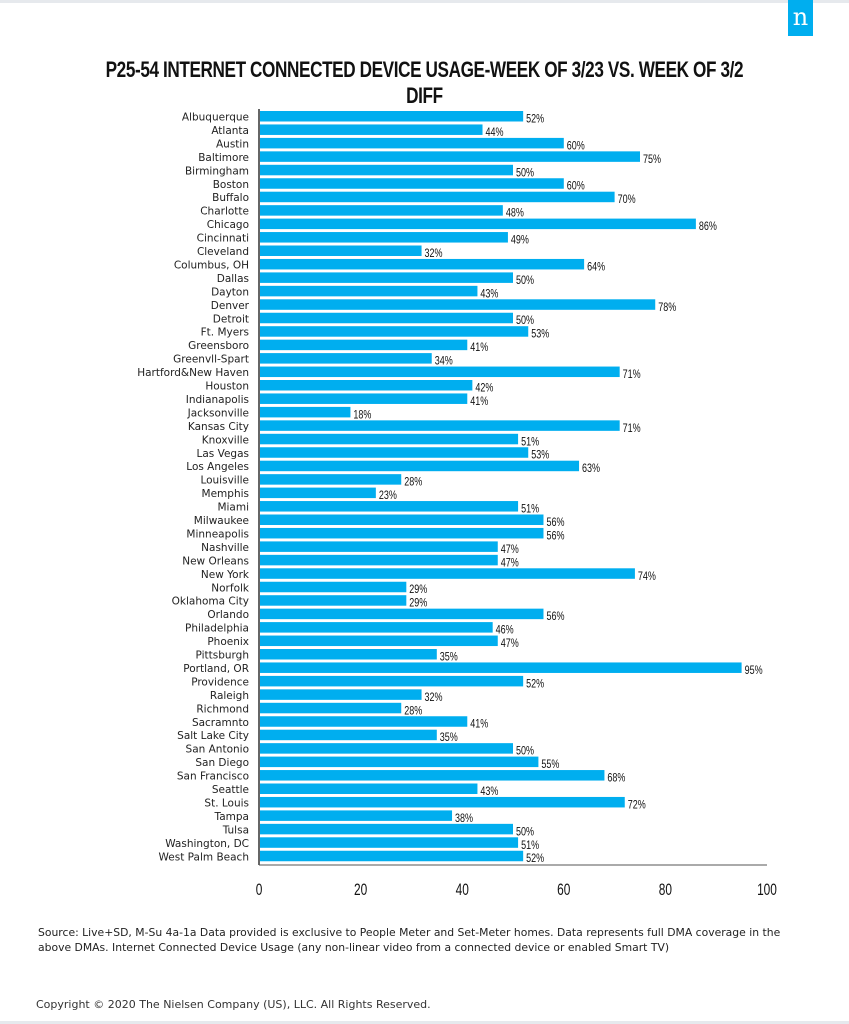 This screenshot has width=849, height=1024. What do you see at coordinates (222, 763) in the screenshot?
I see `category-label: San Diego` at bounding box center [222, 763].